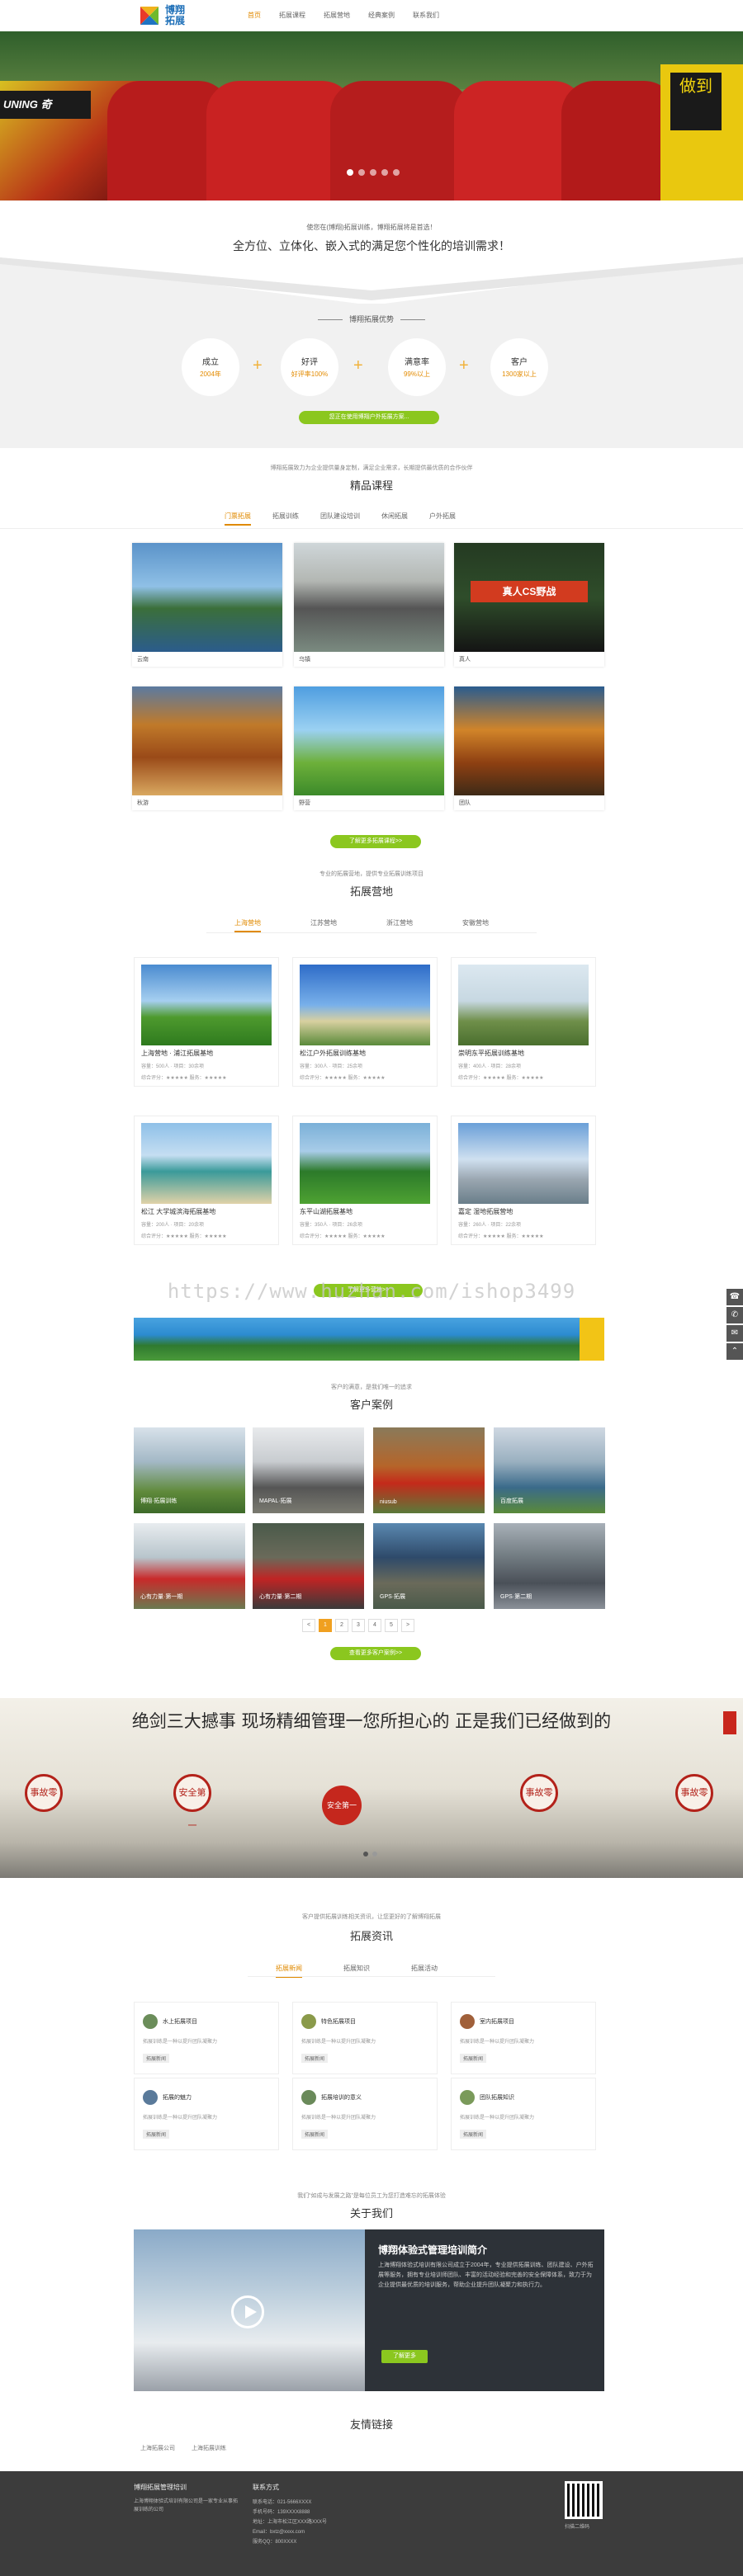 This screenshot has height=2576, width=743. Describe the element at coordinates (376, 841) in the screenshot. I see `courses-more-button: 了解更多拓展课程>>` at that location.